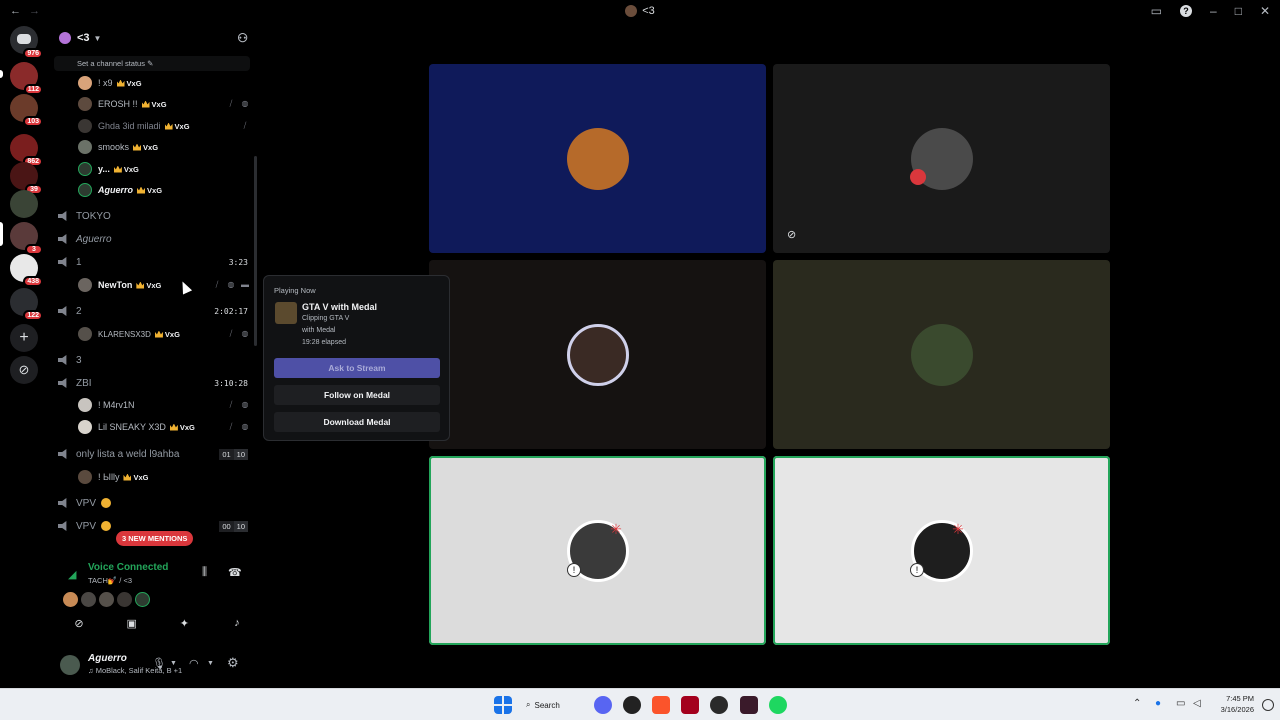 The width and height of the screenshot is (1280, 720). What do you see at coordinates (1197, 703) in the screenshot?
I see `volume-icon: ◁` at bounding box center [1197, 703].